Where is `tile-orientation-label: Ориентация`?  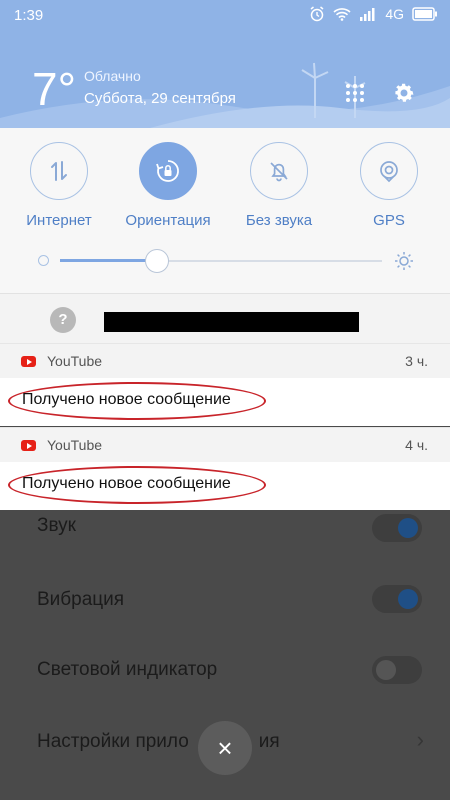
tile-orientation-label: Ориентация is located at coordinates (168, 220).